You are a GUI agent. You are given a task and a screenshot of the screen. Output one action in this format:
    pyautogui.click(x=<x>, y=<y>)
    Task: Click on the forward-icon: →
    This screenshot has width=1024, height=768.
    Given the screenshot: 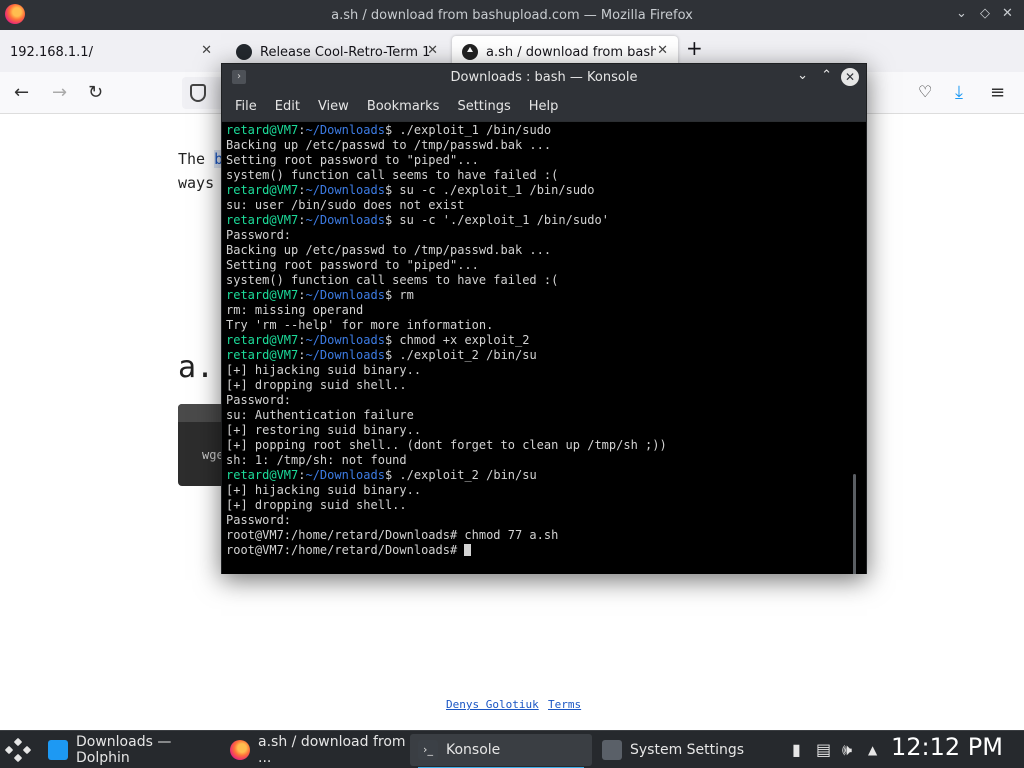 What is the action you would take?
    pyautogui.click(x=59, y=92)
    